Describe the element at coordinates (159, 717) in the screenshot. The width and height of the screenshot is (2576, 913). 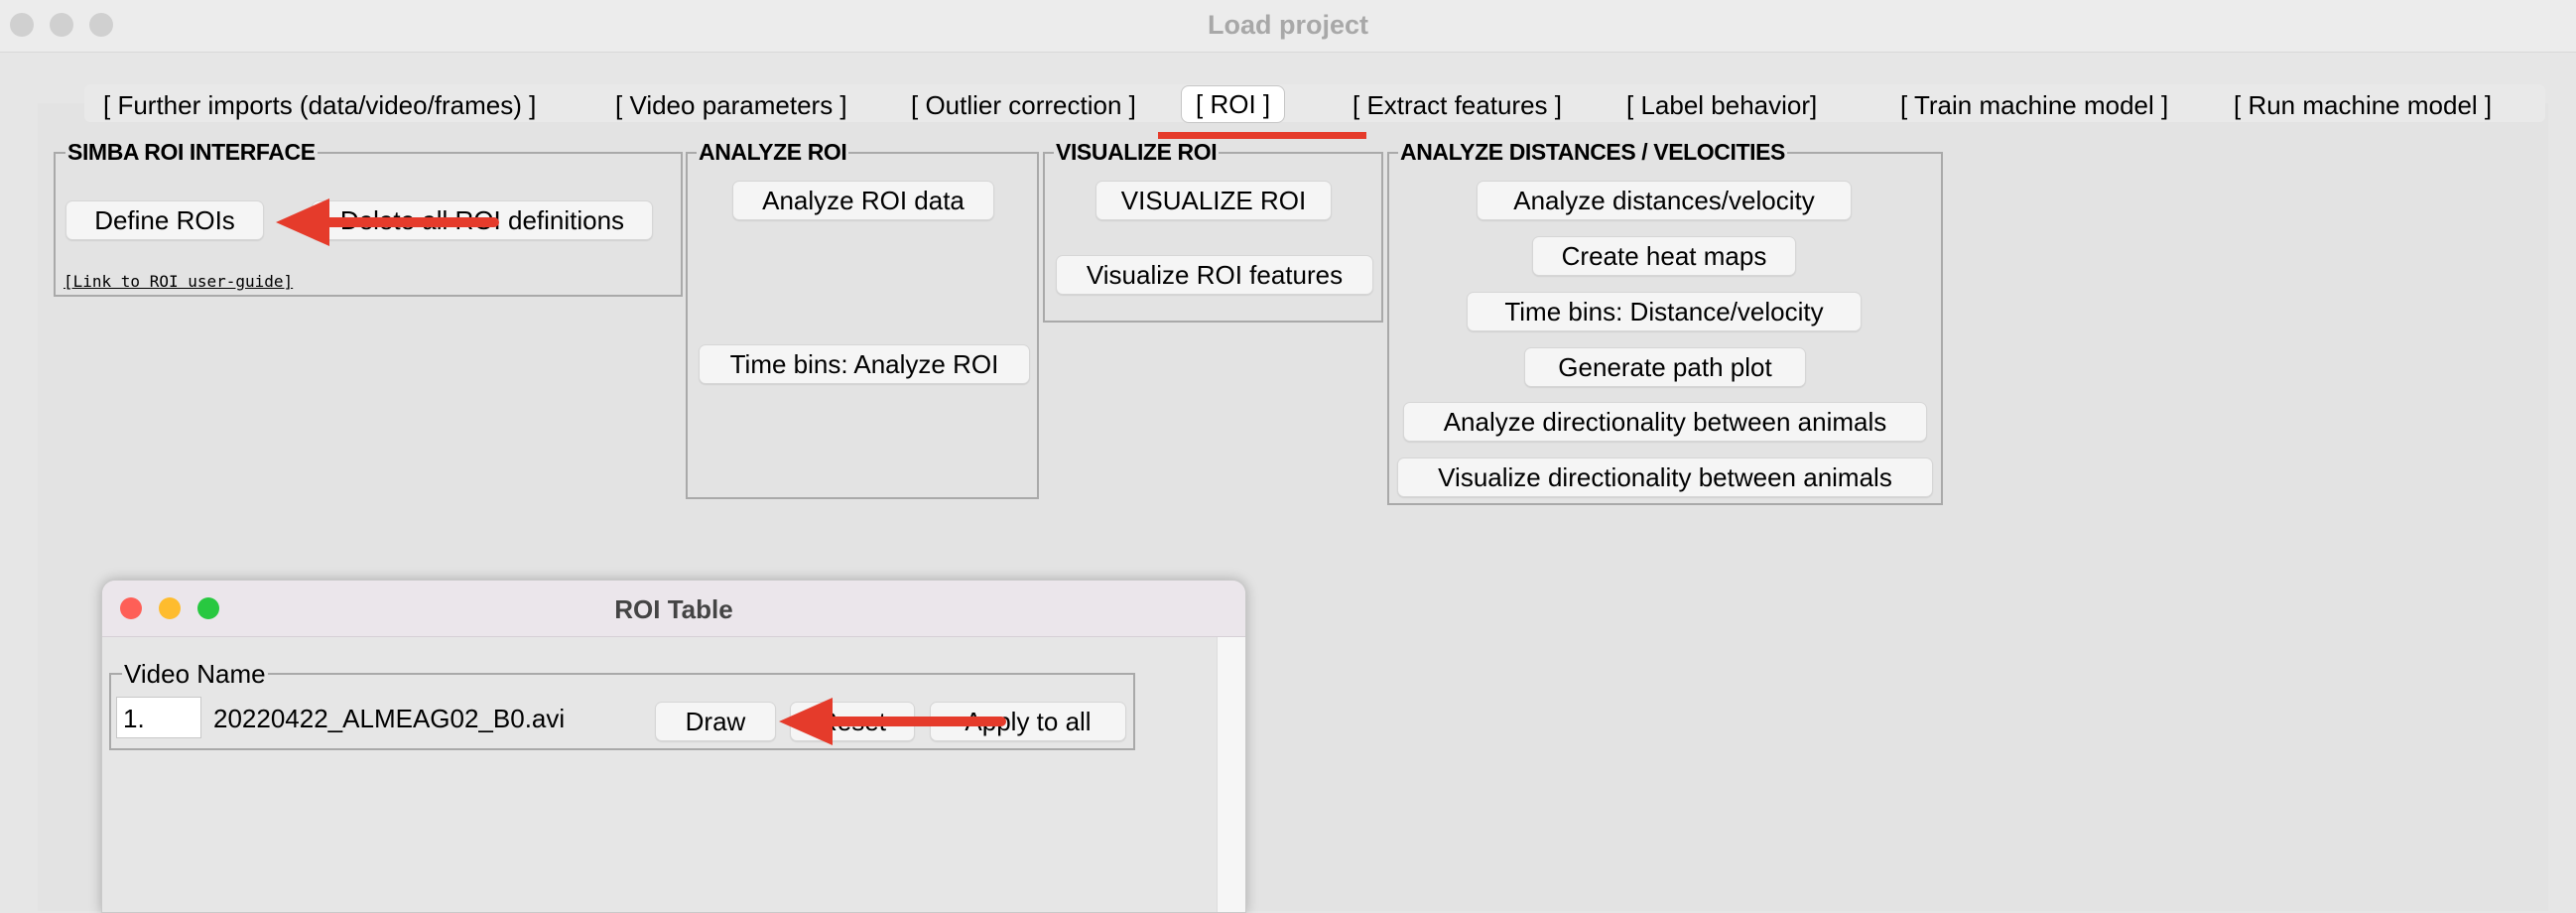
I see `row-index-field: 1.` at that location.